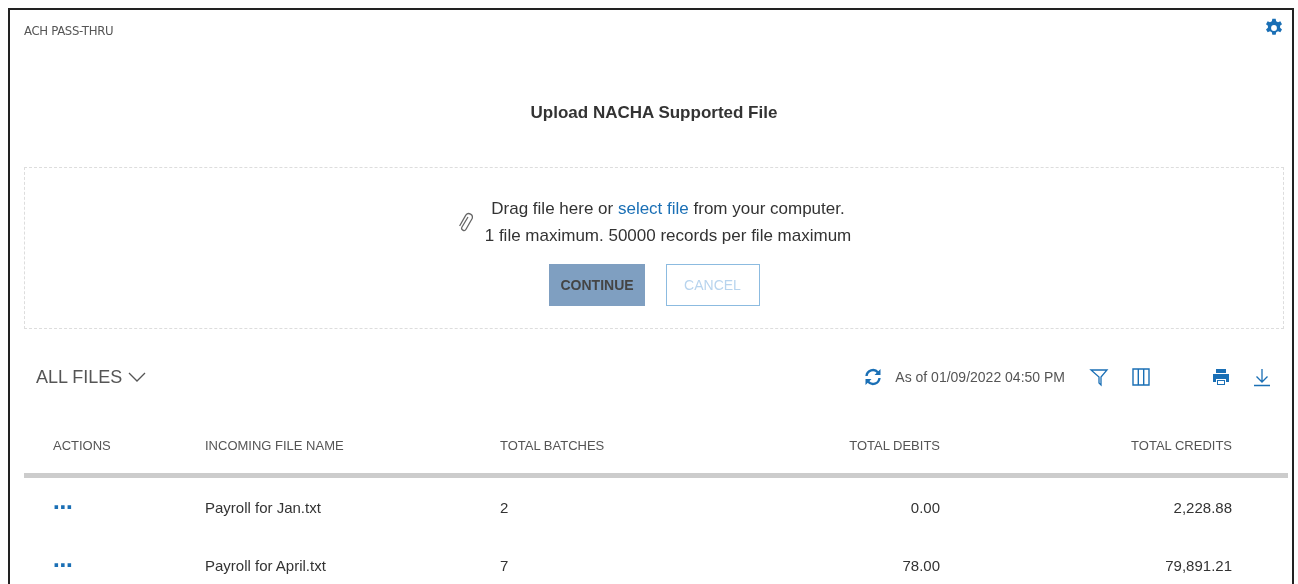 The image size is (1298, 584). Describe the element at coordinates (1125, 505) in the screenshot. I see `table-cell: 2,228.88` at that location.